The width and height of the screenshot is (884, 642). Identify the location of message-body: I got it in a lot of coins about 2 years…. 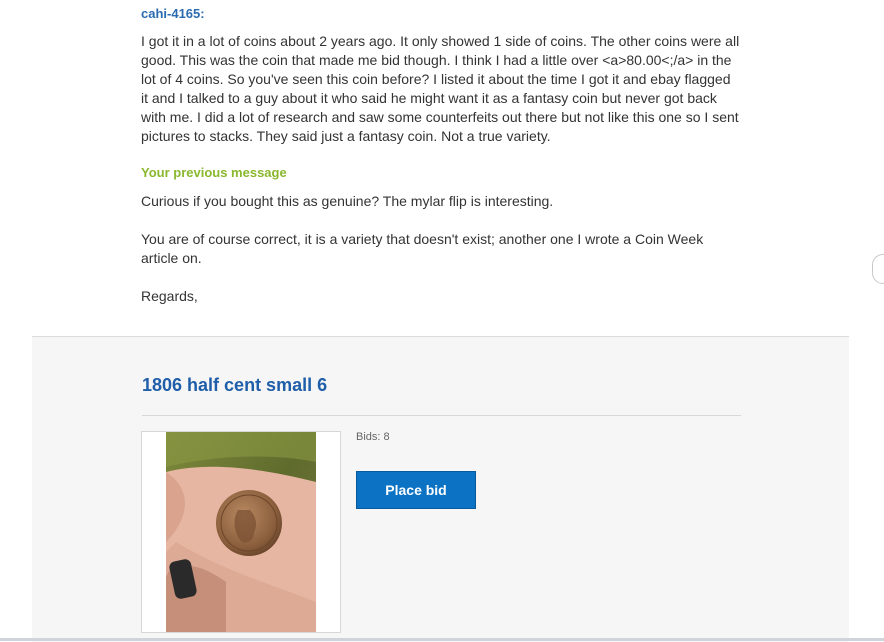
(440, 88).